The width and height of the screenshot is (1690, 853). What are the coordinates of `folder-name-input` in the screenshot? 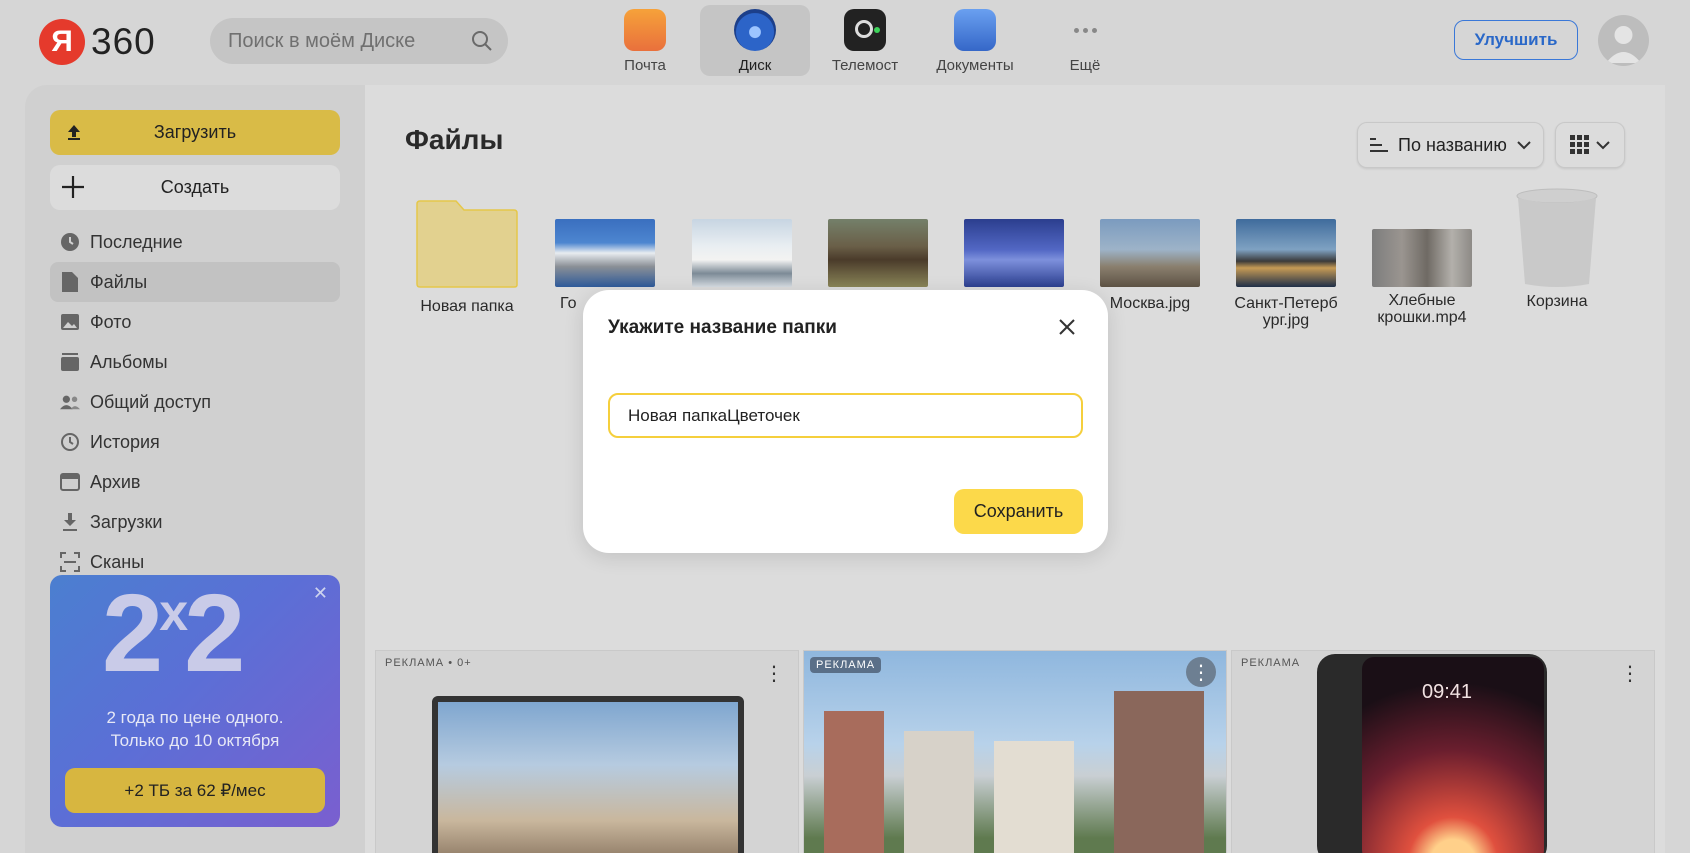 It's located at (845, 415).